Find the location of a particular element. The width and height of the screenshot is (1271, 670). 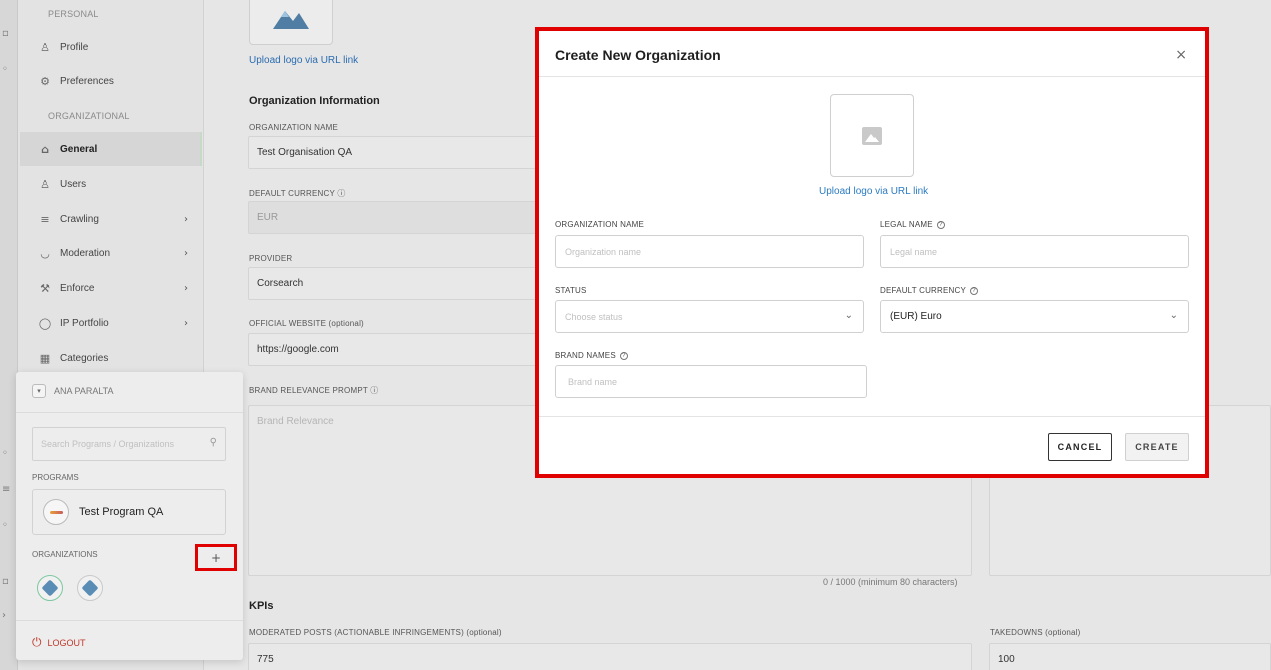

current-user: ▾ ANA PARALTA is located at coordinates (73, 391).